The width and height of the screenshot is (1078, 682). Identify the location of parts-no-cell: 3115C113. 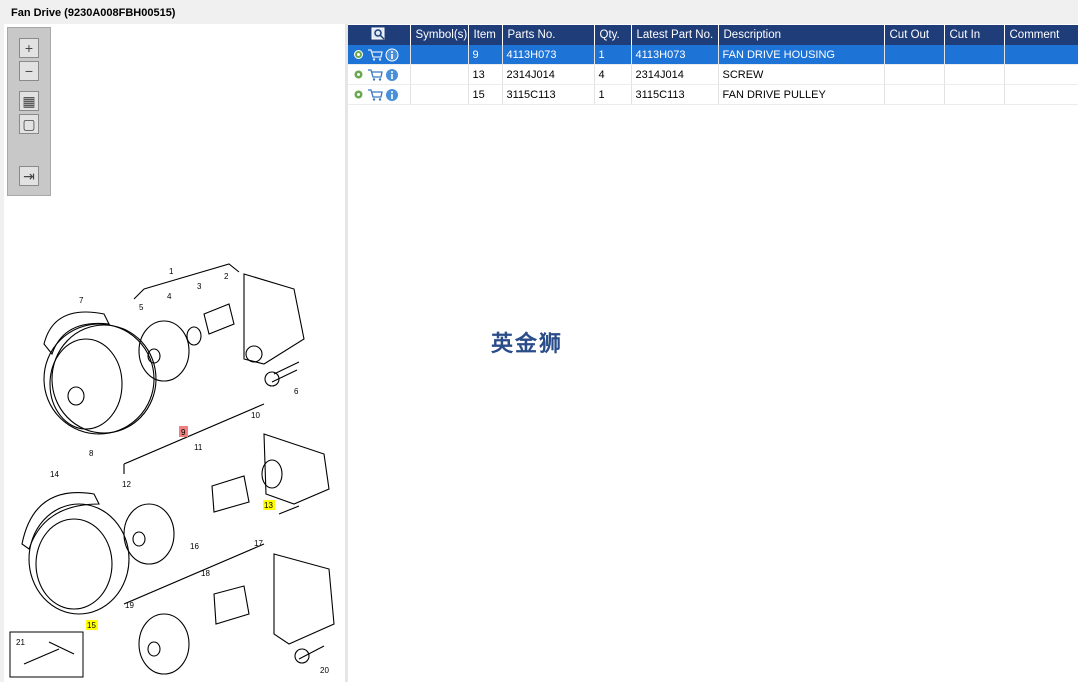
(548, 94).